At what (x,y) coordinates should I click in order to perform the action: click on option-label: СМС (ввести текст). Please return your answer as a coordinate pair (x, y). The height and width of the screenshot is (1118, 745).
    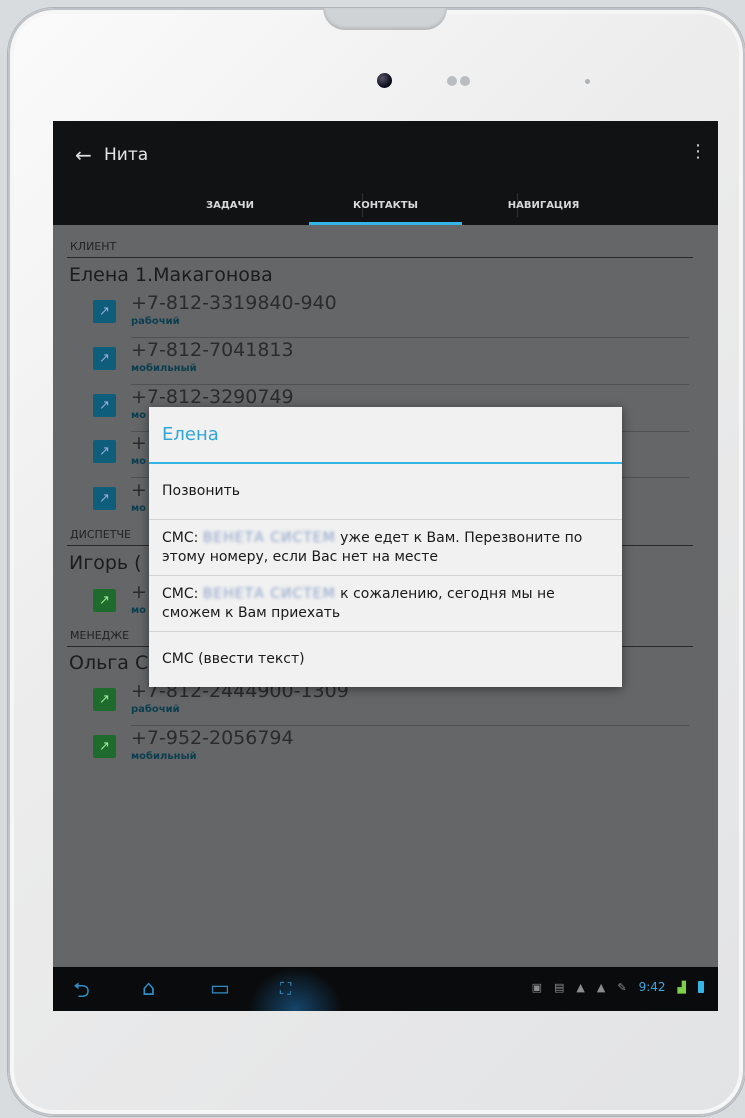
    Looking at the image, I should click on (233, 659).